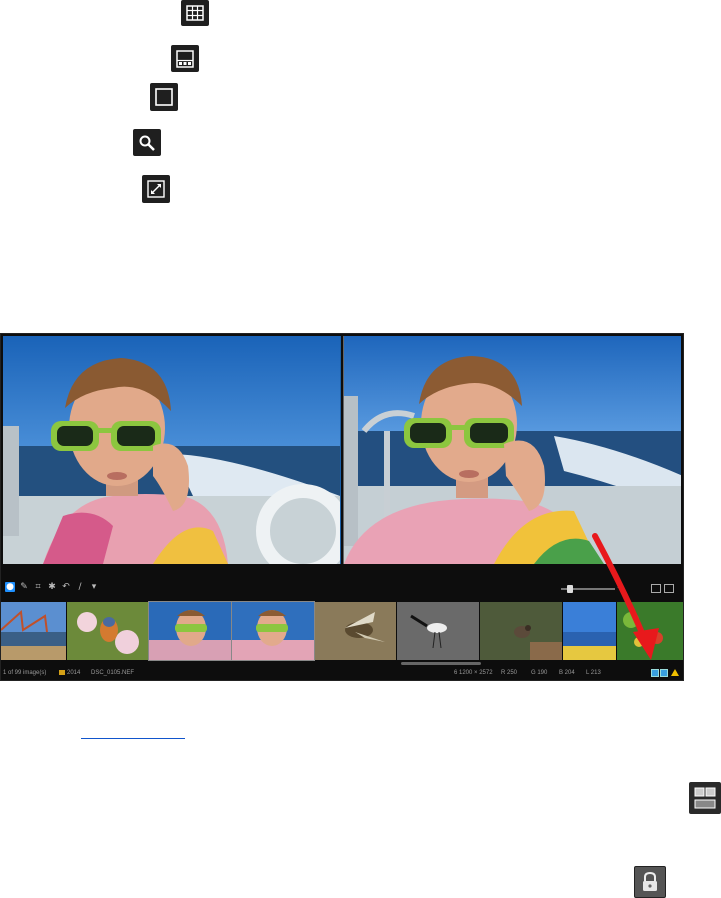 Image resolution: width=721 pixels, height=898 pixels. I want to click on left-photo-pane, so click(172, 450).